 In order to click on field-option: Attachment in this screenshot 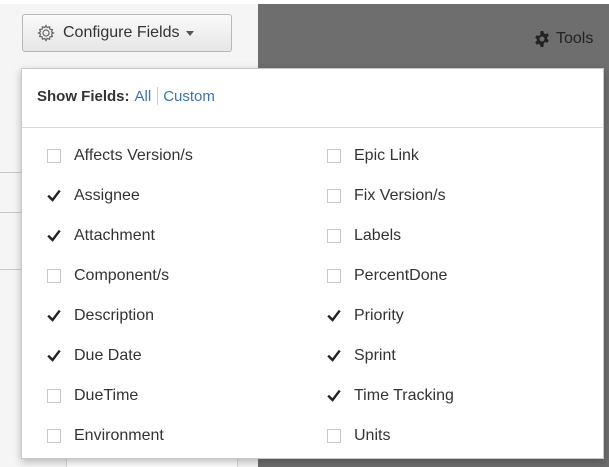, I will do `click(120, 236)`.